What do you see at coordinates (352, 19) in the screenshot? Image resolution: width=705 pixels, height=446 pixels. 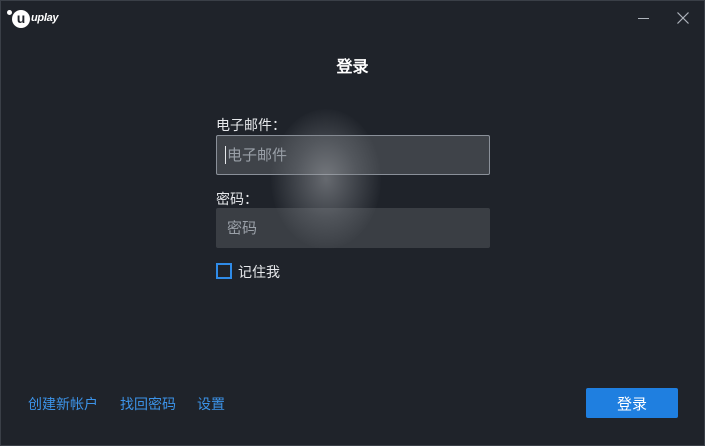 I see `title-bar: u uplay` at bounding box center [352, 19].